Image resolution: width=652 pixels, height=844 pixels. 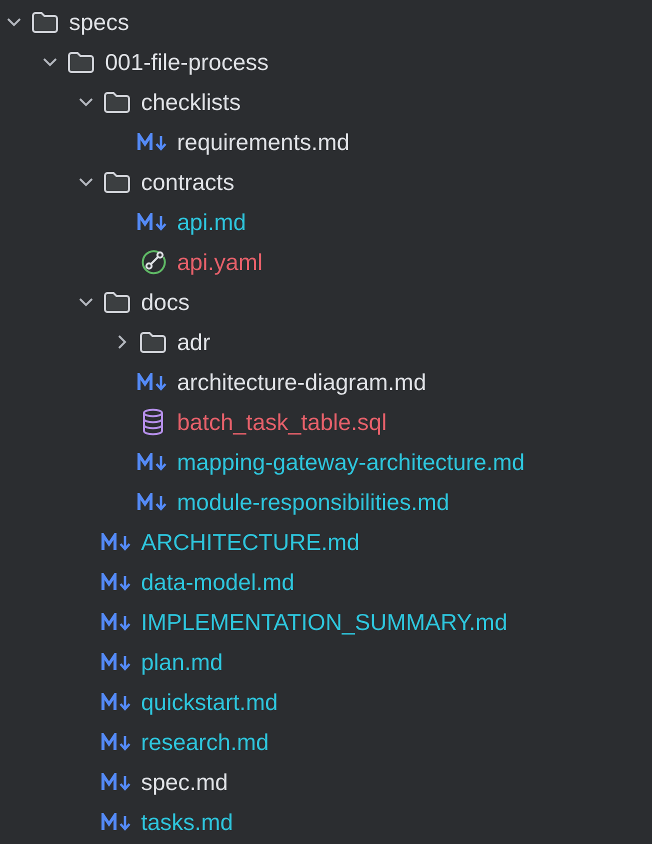 What do you see at coordinates (187, 182) in the screenshot?
I see `folder-name: contracts` at bounding box center [187, 182].